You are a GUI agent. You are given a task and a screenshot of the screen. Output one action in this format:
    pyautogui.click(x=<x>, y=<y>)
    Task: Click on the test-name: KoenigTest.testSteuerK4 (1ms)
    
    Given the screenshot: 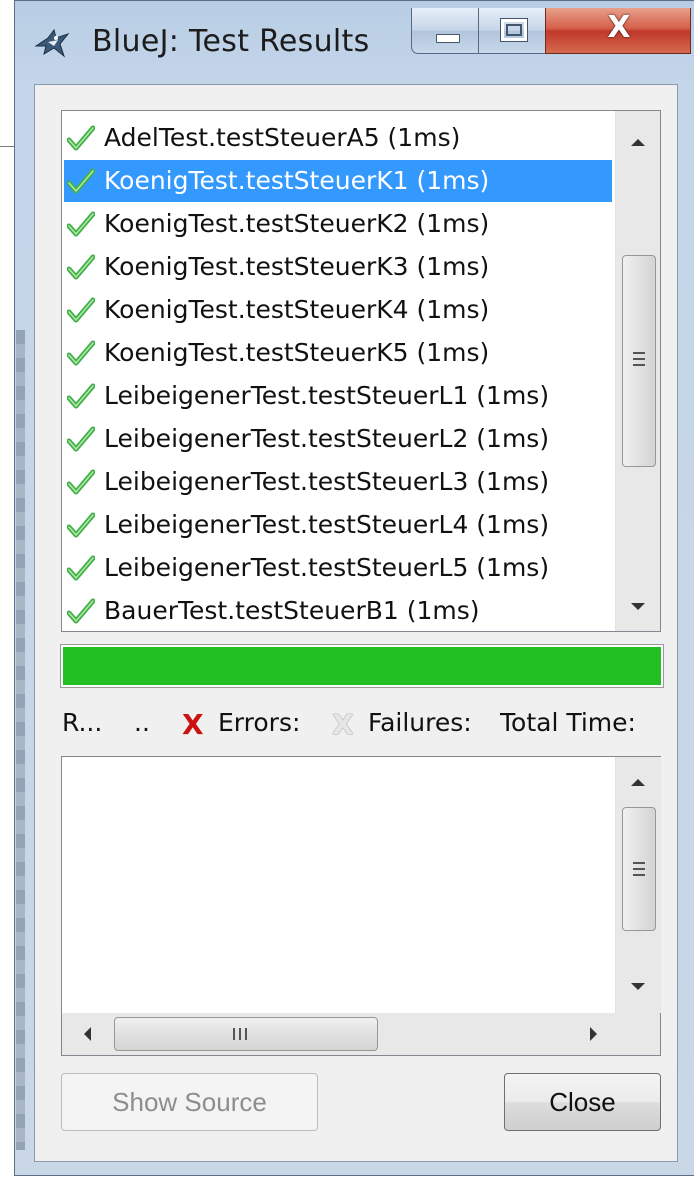 What is the action you would take?
    pyautogui.click(x=297, y=309)
    